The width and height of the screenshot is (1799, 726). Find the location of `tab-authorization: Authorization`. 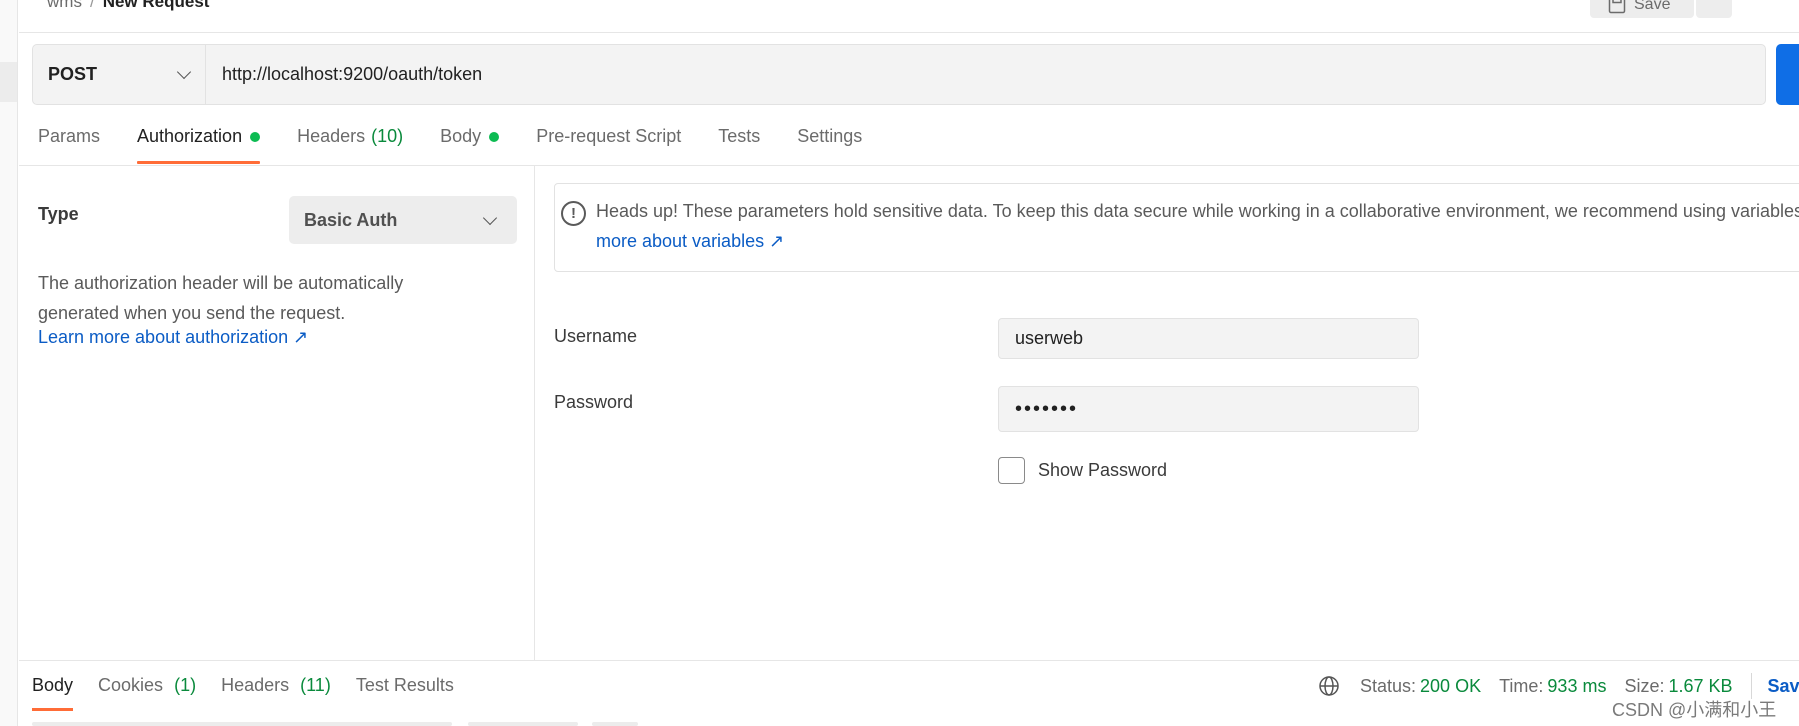

tab-authorization: Authorization is located at coordinates (199, 146).